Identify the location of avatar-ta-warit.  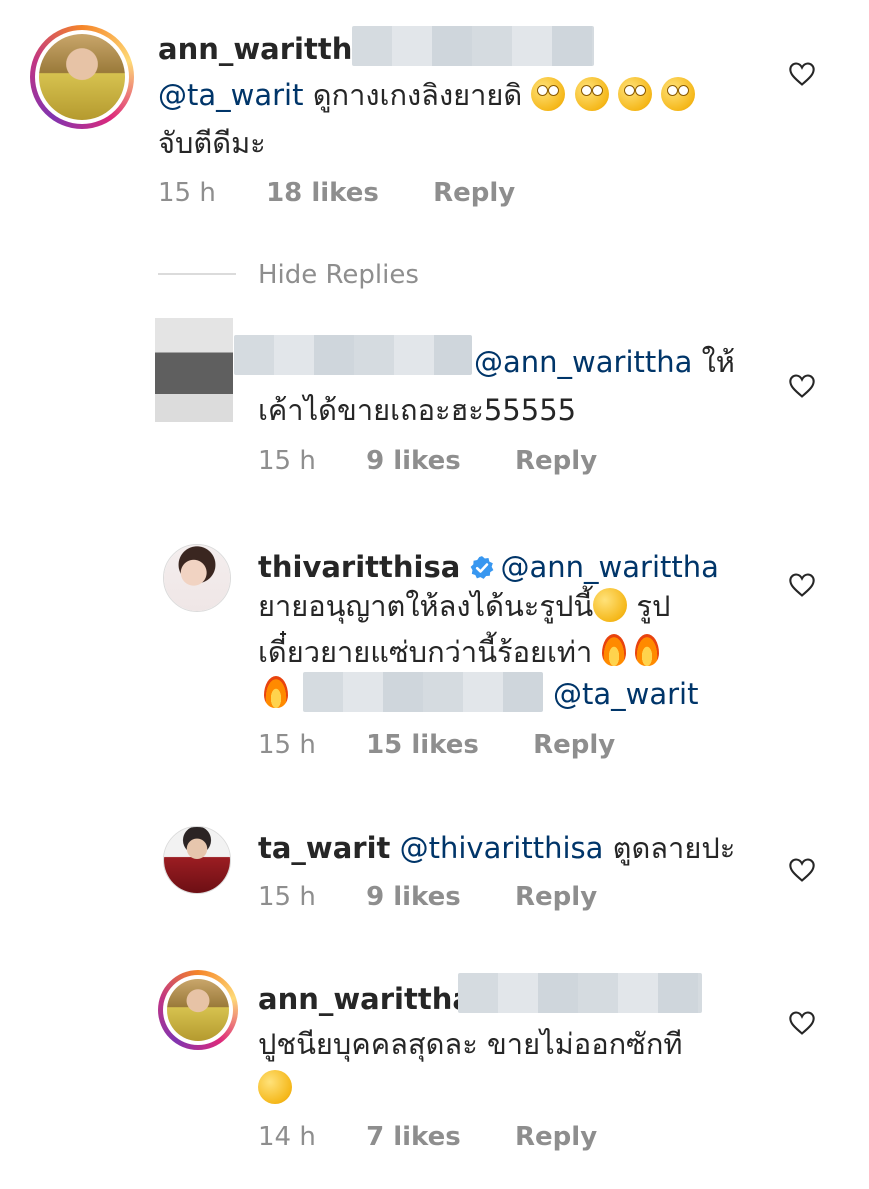
(197, 860).